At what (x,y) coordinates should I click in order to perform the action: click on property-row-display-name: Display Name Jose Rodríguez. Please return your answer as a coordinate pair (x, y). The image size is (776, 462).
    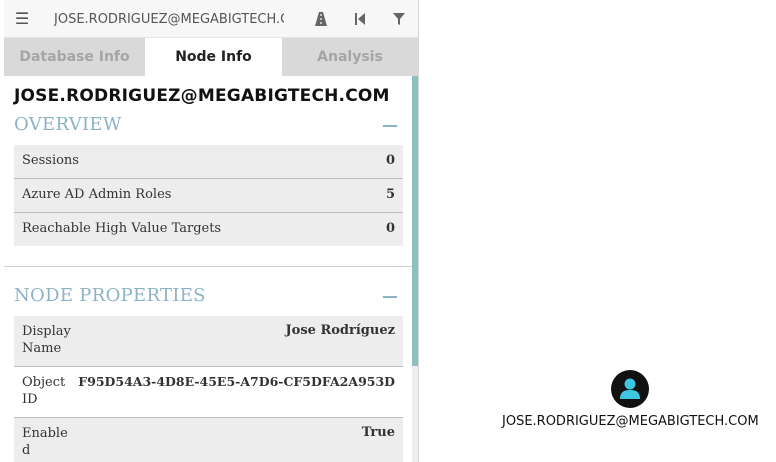
    Looking at the image, I should click on (208, 341).